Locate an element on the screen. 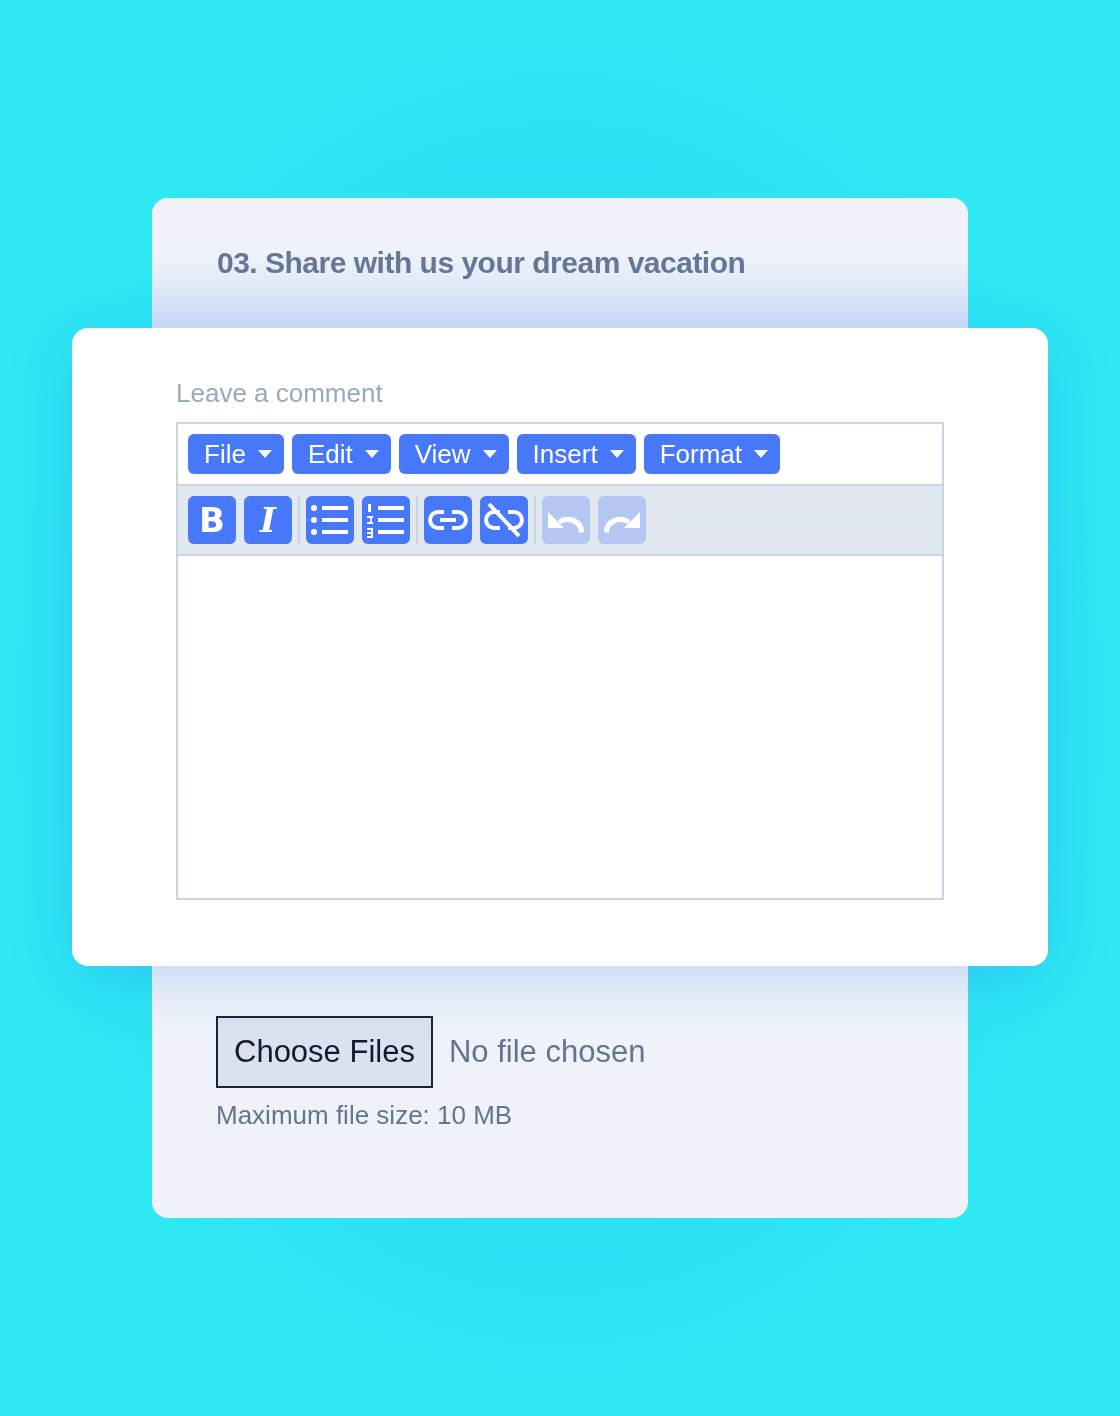 Image resolution: width=1120 pixels, height=1416 pixels. bullet-list-icon is located at coordinates (330, 520).